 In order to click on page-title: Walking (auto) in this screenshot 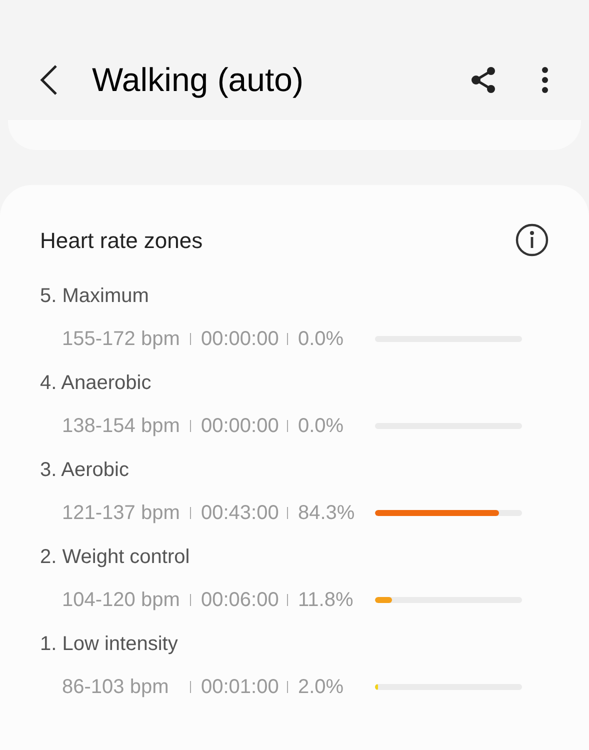, I will do `click(198, 80)`.